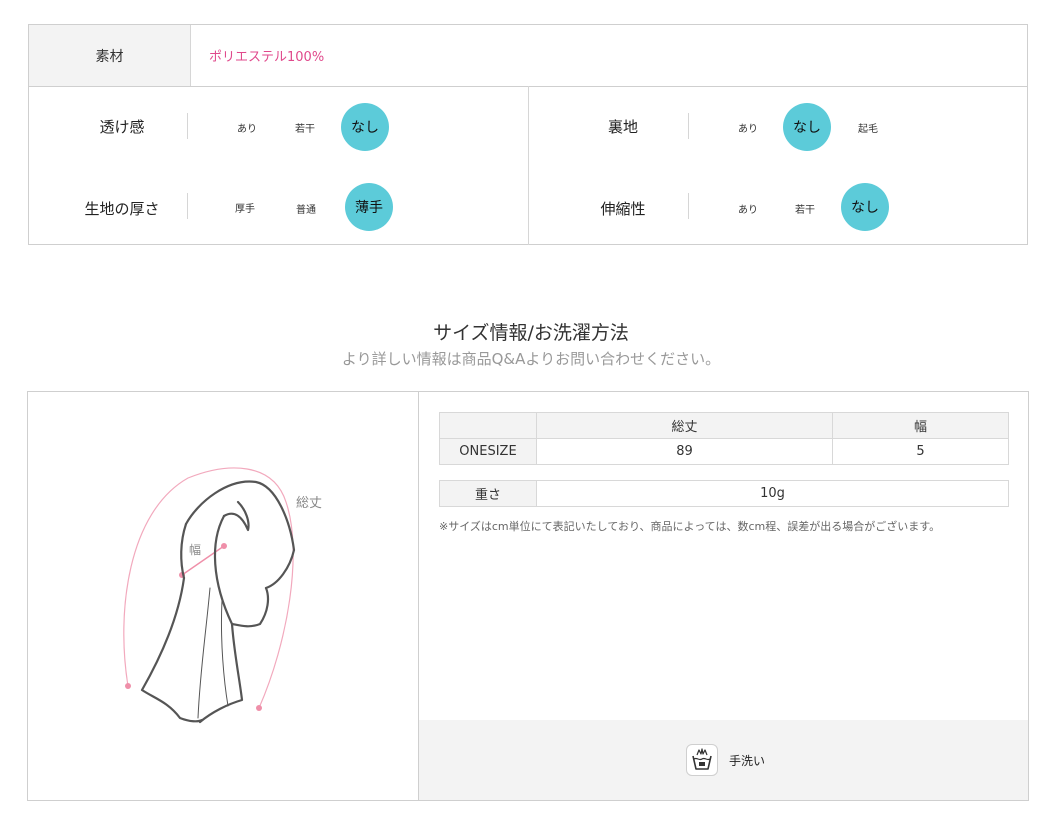 This screenshot has height=835, width=1062. What do you see at coordinates (306, 210) in the screenshot?
I see `thickness-option-normal: 普通` at bounding box center [306, 210].